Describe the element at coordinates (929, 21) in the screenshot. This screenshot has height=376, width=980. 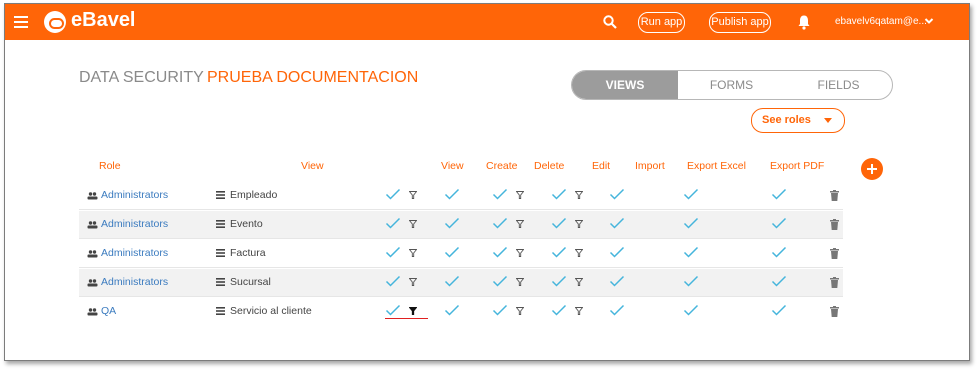
I see `chevron-down-icon` at that location.